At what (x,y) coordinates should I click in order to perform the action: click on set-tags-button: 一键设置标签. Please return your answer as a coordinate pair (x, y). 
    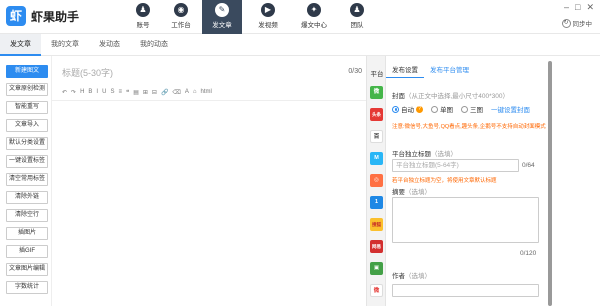
    Looking at the image, I should click on (27, 161).